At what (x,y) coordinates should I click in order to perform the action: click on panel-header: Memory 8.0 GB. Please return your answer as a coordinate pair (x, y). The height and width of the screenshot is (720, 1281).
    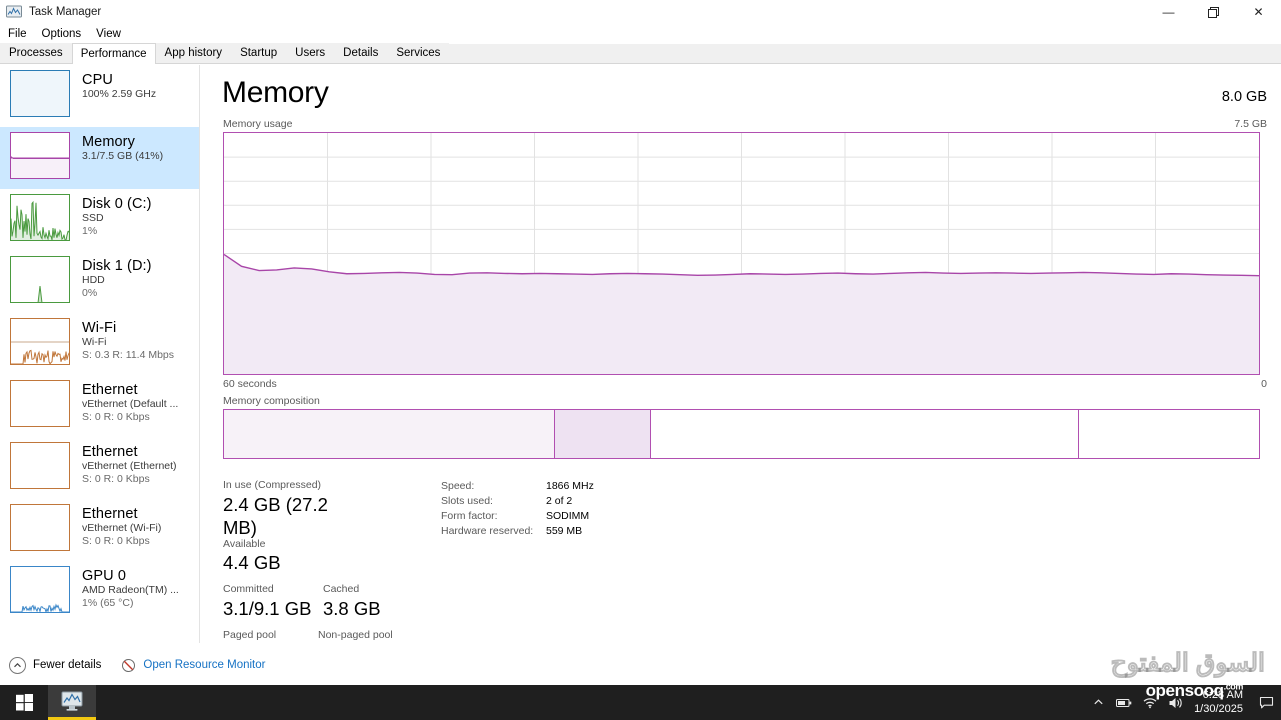
    Looking at the image, I should click on (741, 87).